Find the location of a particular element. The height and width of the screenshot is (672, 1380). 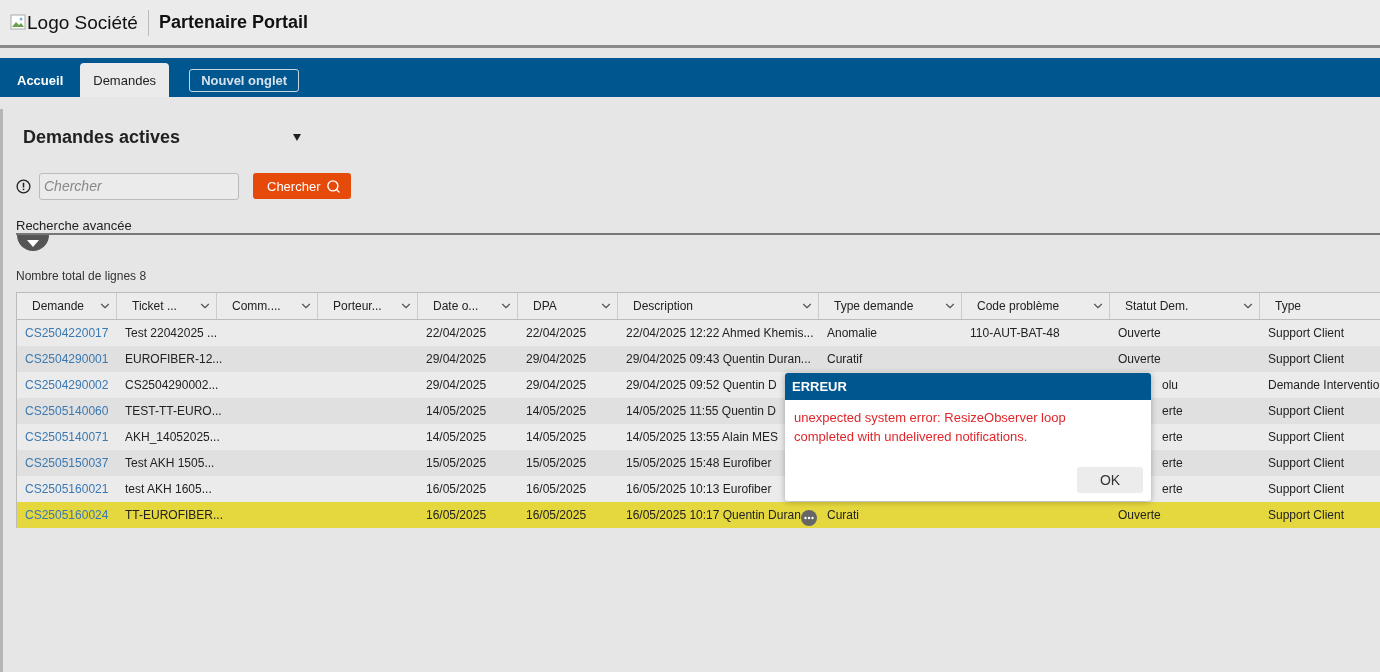

portal-title: Partenaire Portail is located at coordinates (233, 22).